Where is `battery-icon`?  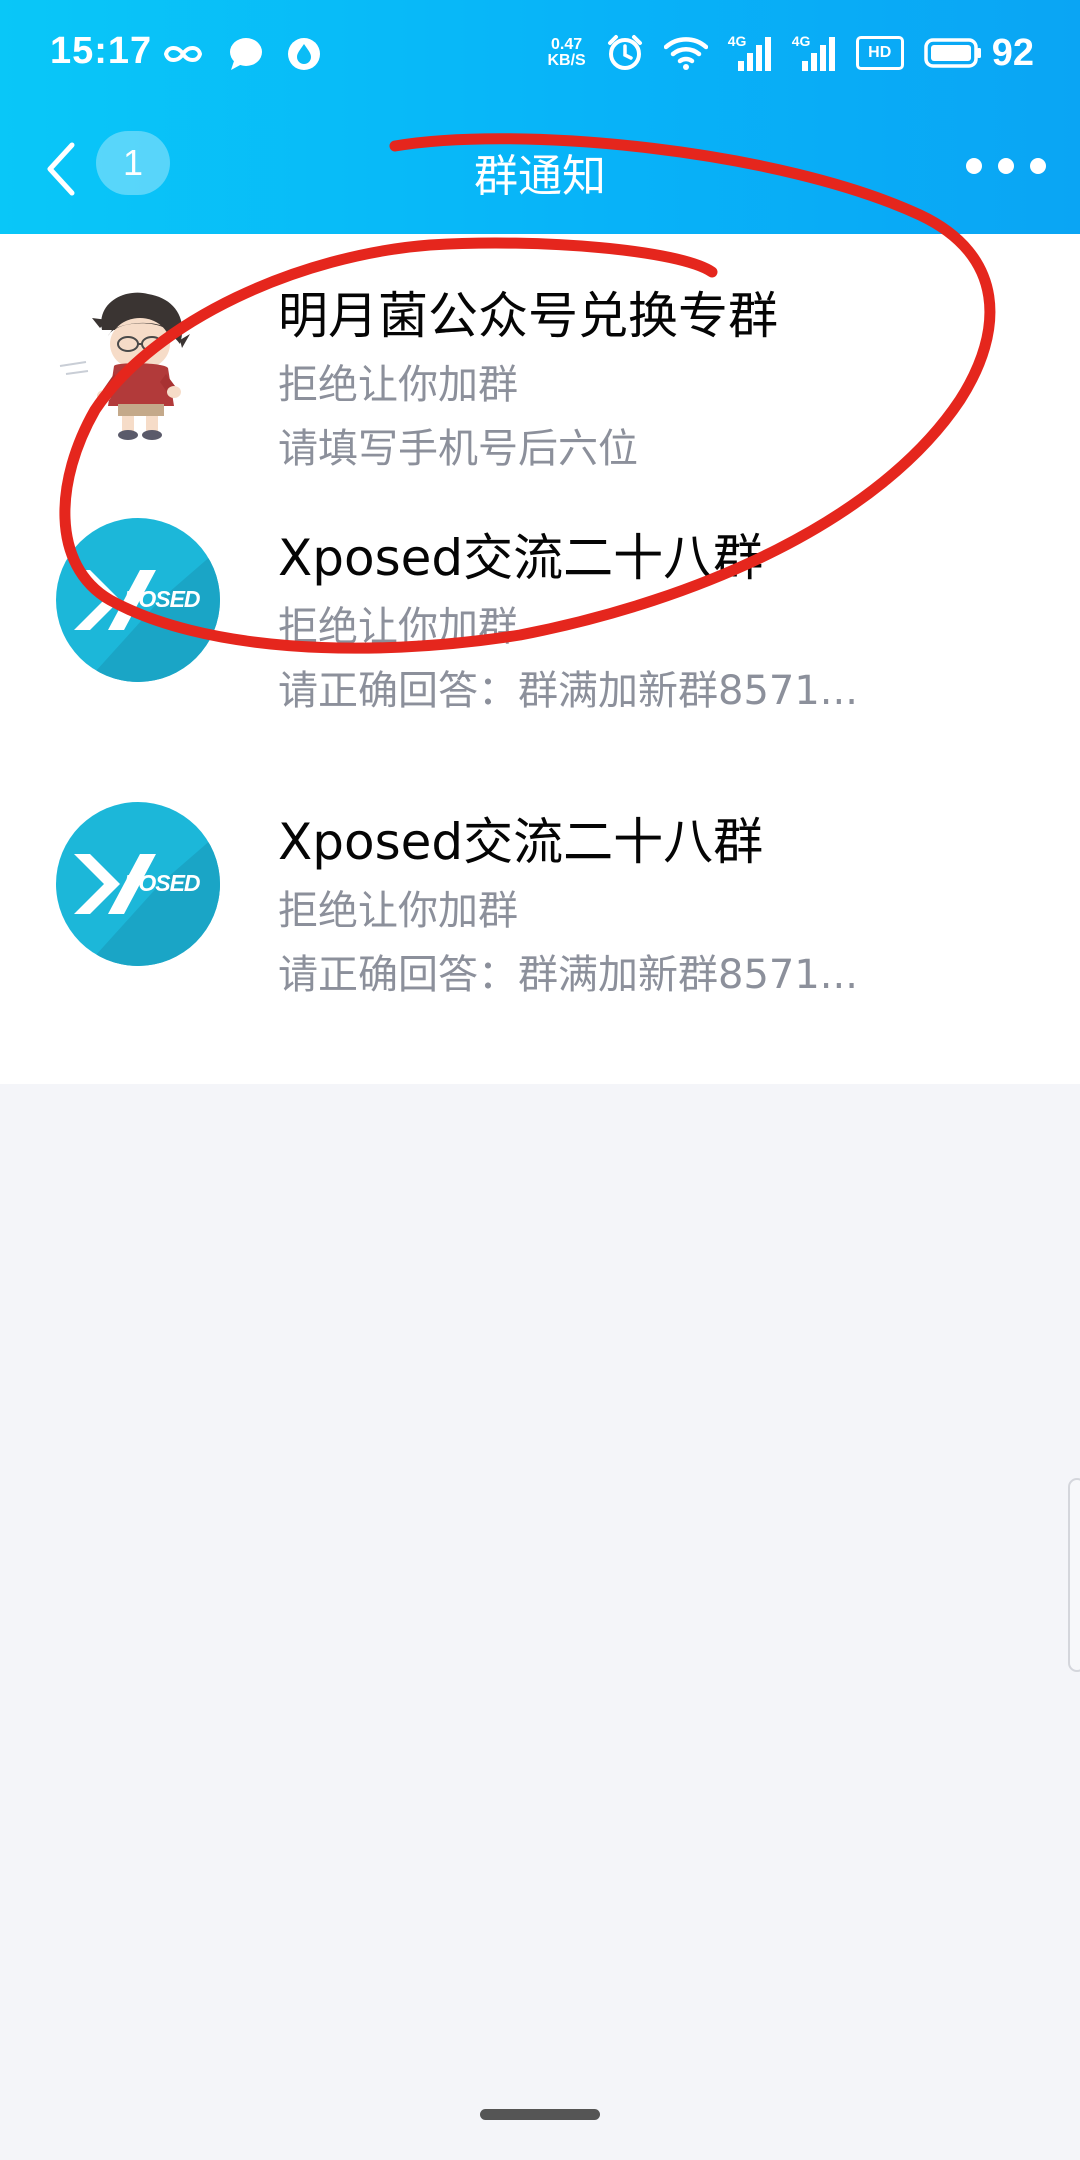 battery-icon is located at coordinates (952, 53).